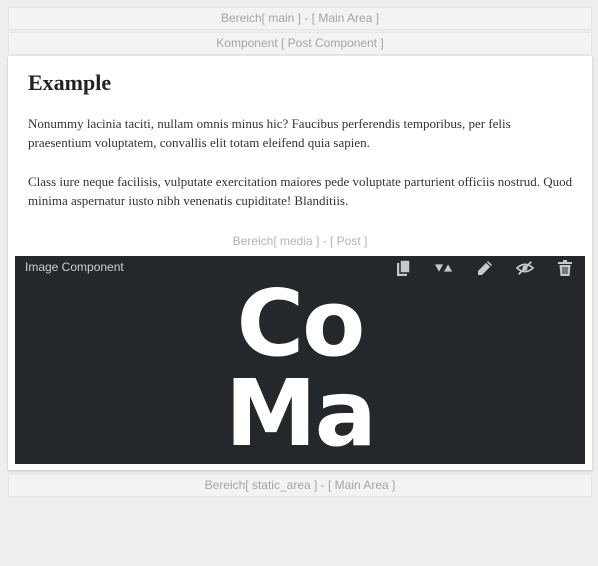 The height and width of the screenshot is (566, 598). What do you see at coordinates (74, 267) in the screenshot?
I see `image-component-title: Image Component` at bounding box center [74, 267].